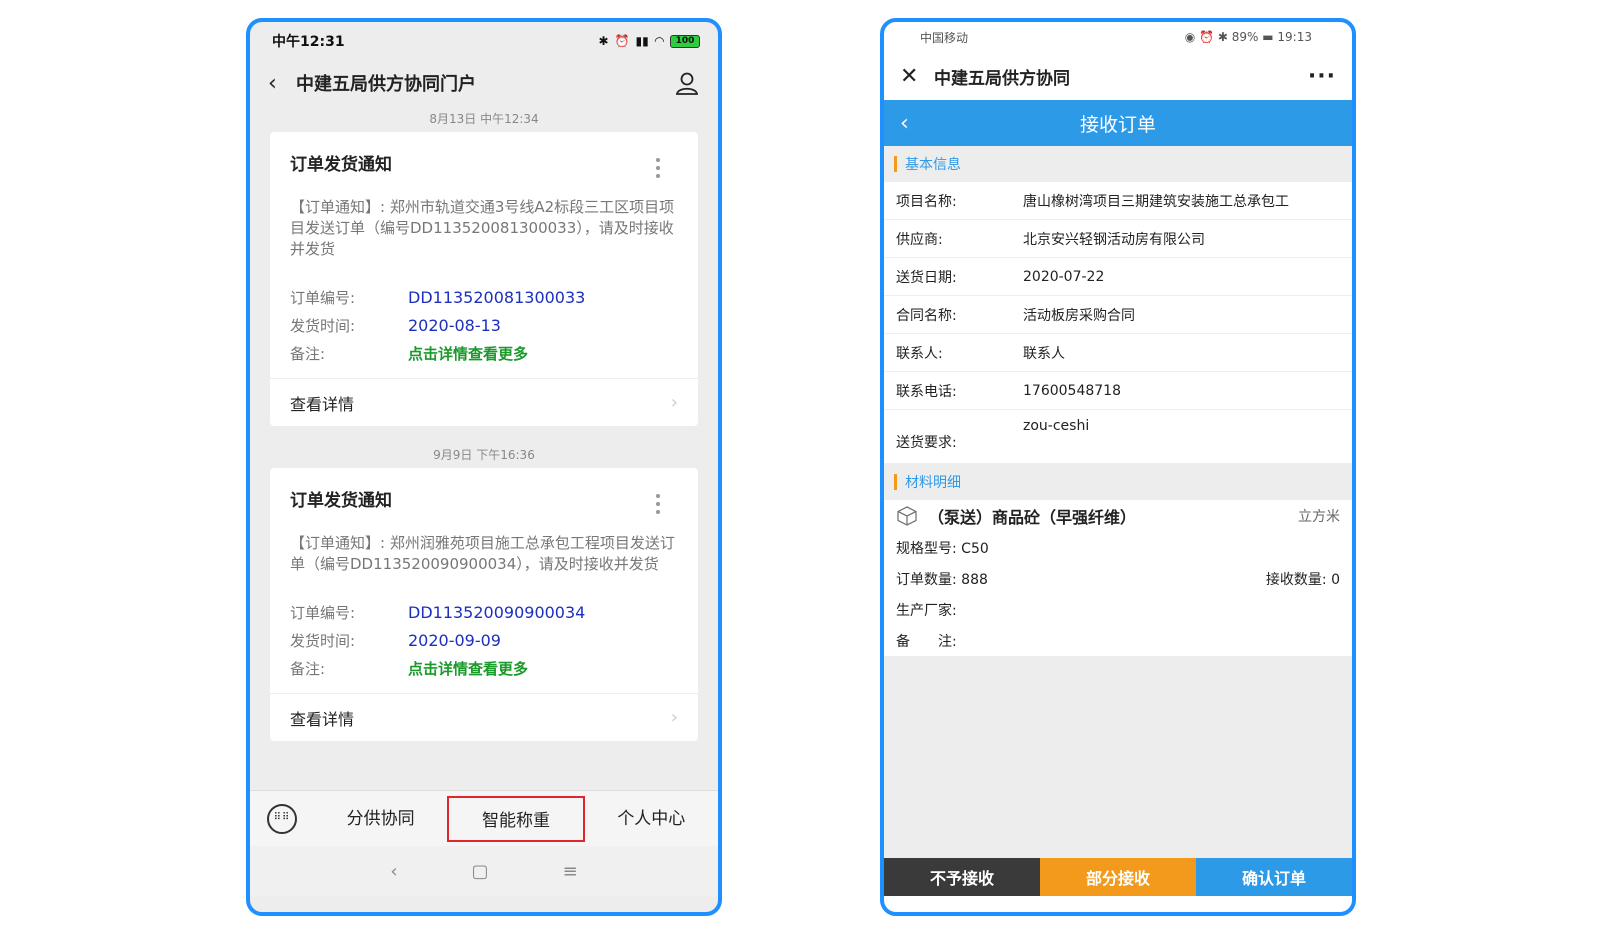 Image resolution: width=1600 pixels, height=932 pixels. I want to click on ship-time-label: 发货时间:, so click(323, 641).